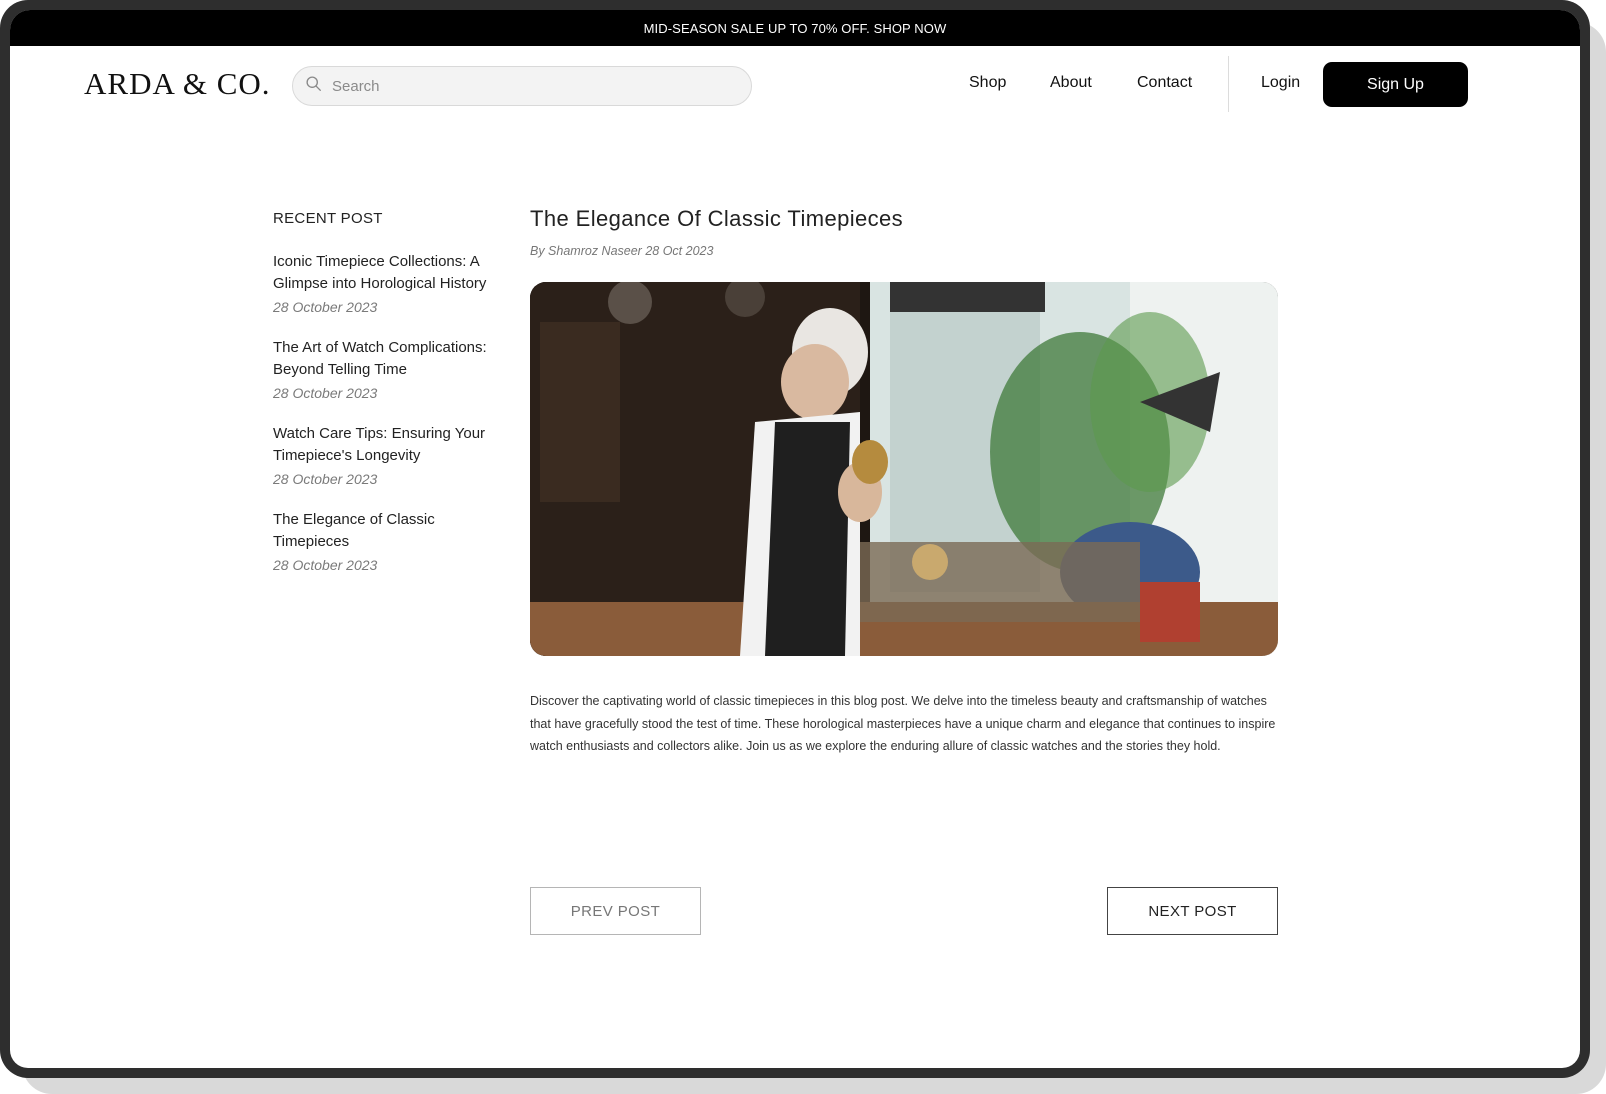  Describe the element at coordinates (1071, 83) in the screenshot. I see `nav-about: About` at that location.